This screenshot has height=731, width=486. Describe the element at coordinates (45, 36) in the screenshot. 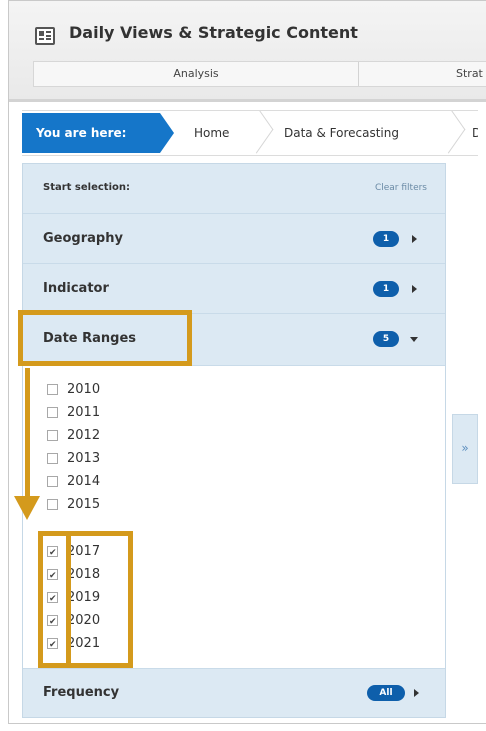

I see `dashboard-icon` at that location.